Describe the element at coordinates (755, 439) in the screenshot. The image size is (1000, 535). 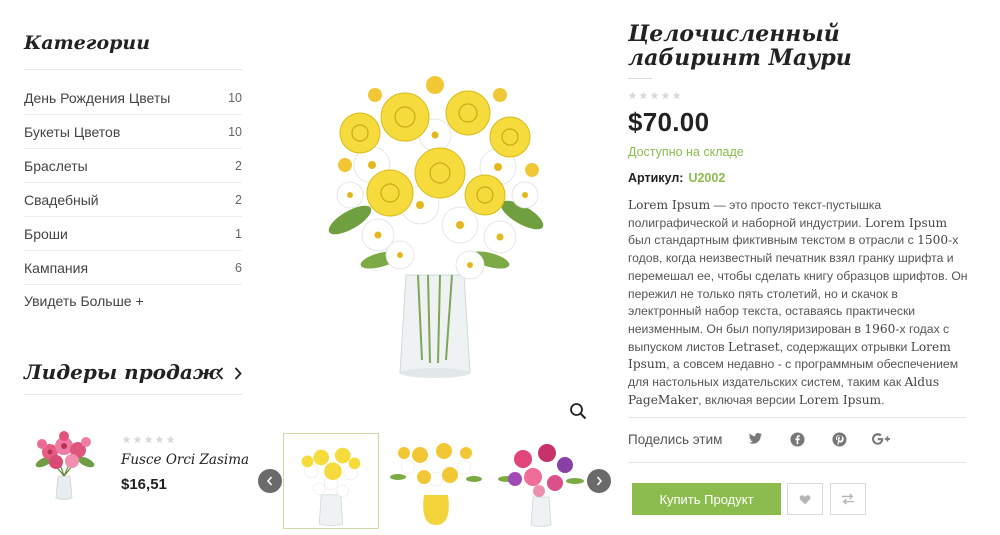
I see `twitter-icon` at that location.